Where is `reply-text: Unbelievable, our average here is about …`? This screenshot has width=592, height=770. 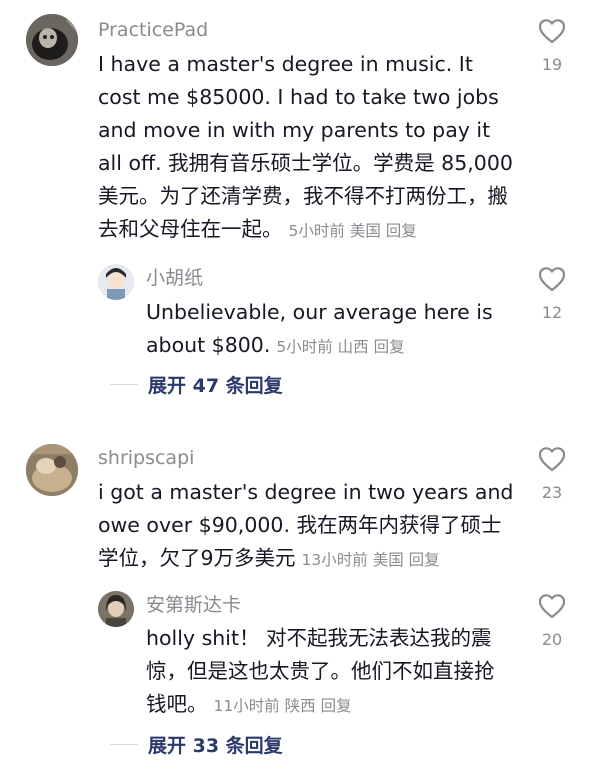 reply-text: Unbelievable, our average here is about … is located at coordinates (326, 330).